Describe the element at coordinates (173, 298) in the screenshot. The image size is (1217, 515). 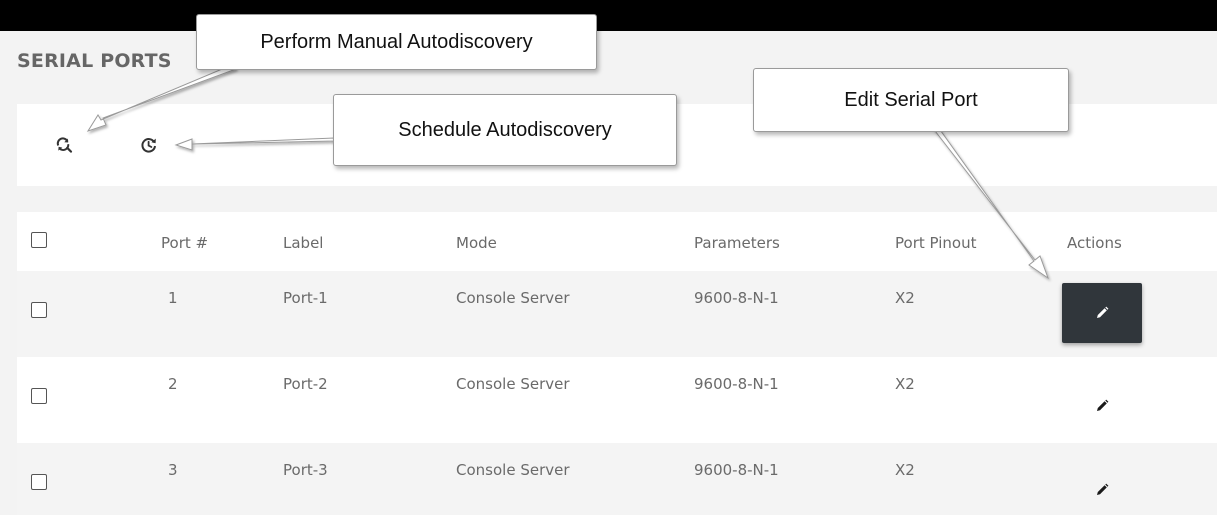
I see `cell-port-number: 1` at that location.